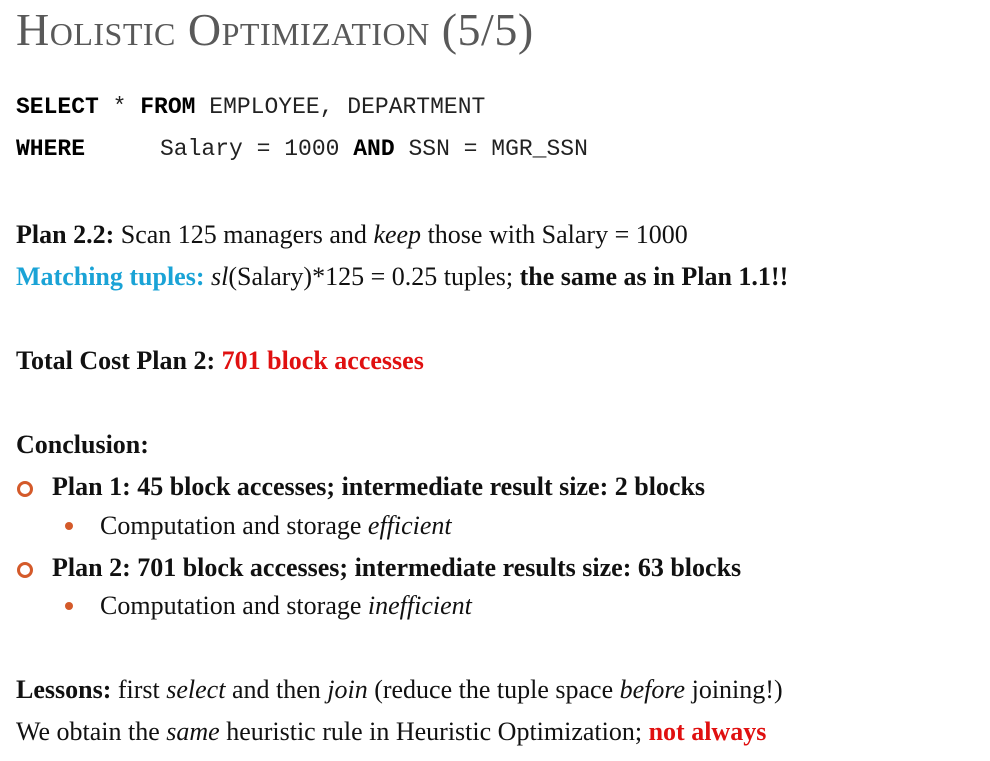 The image size is (990, 761). I want to click on lessons-label: Lessons:, so click(64, 689).